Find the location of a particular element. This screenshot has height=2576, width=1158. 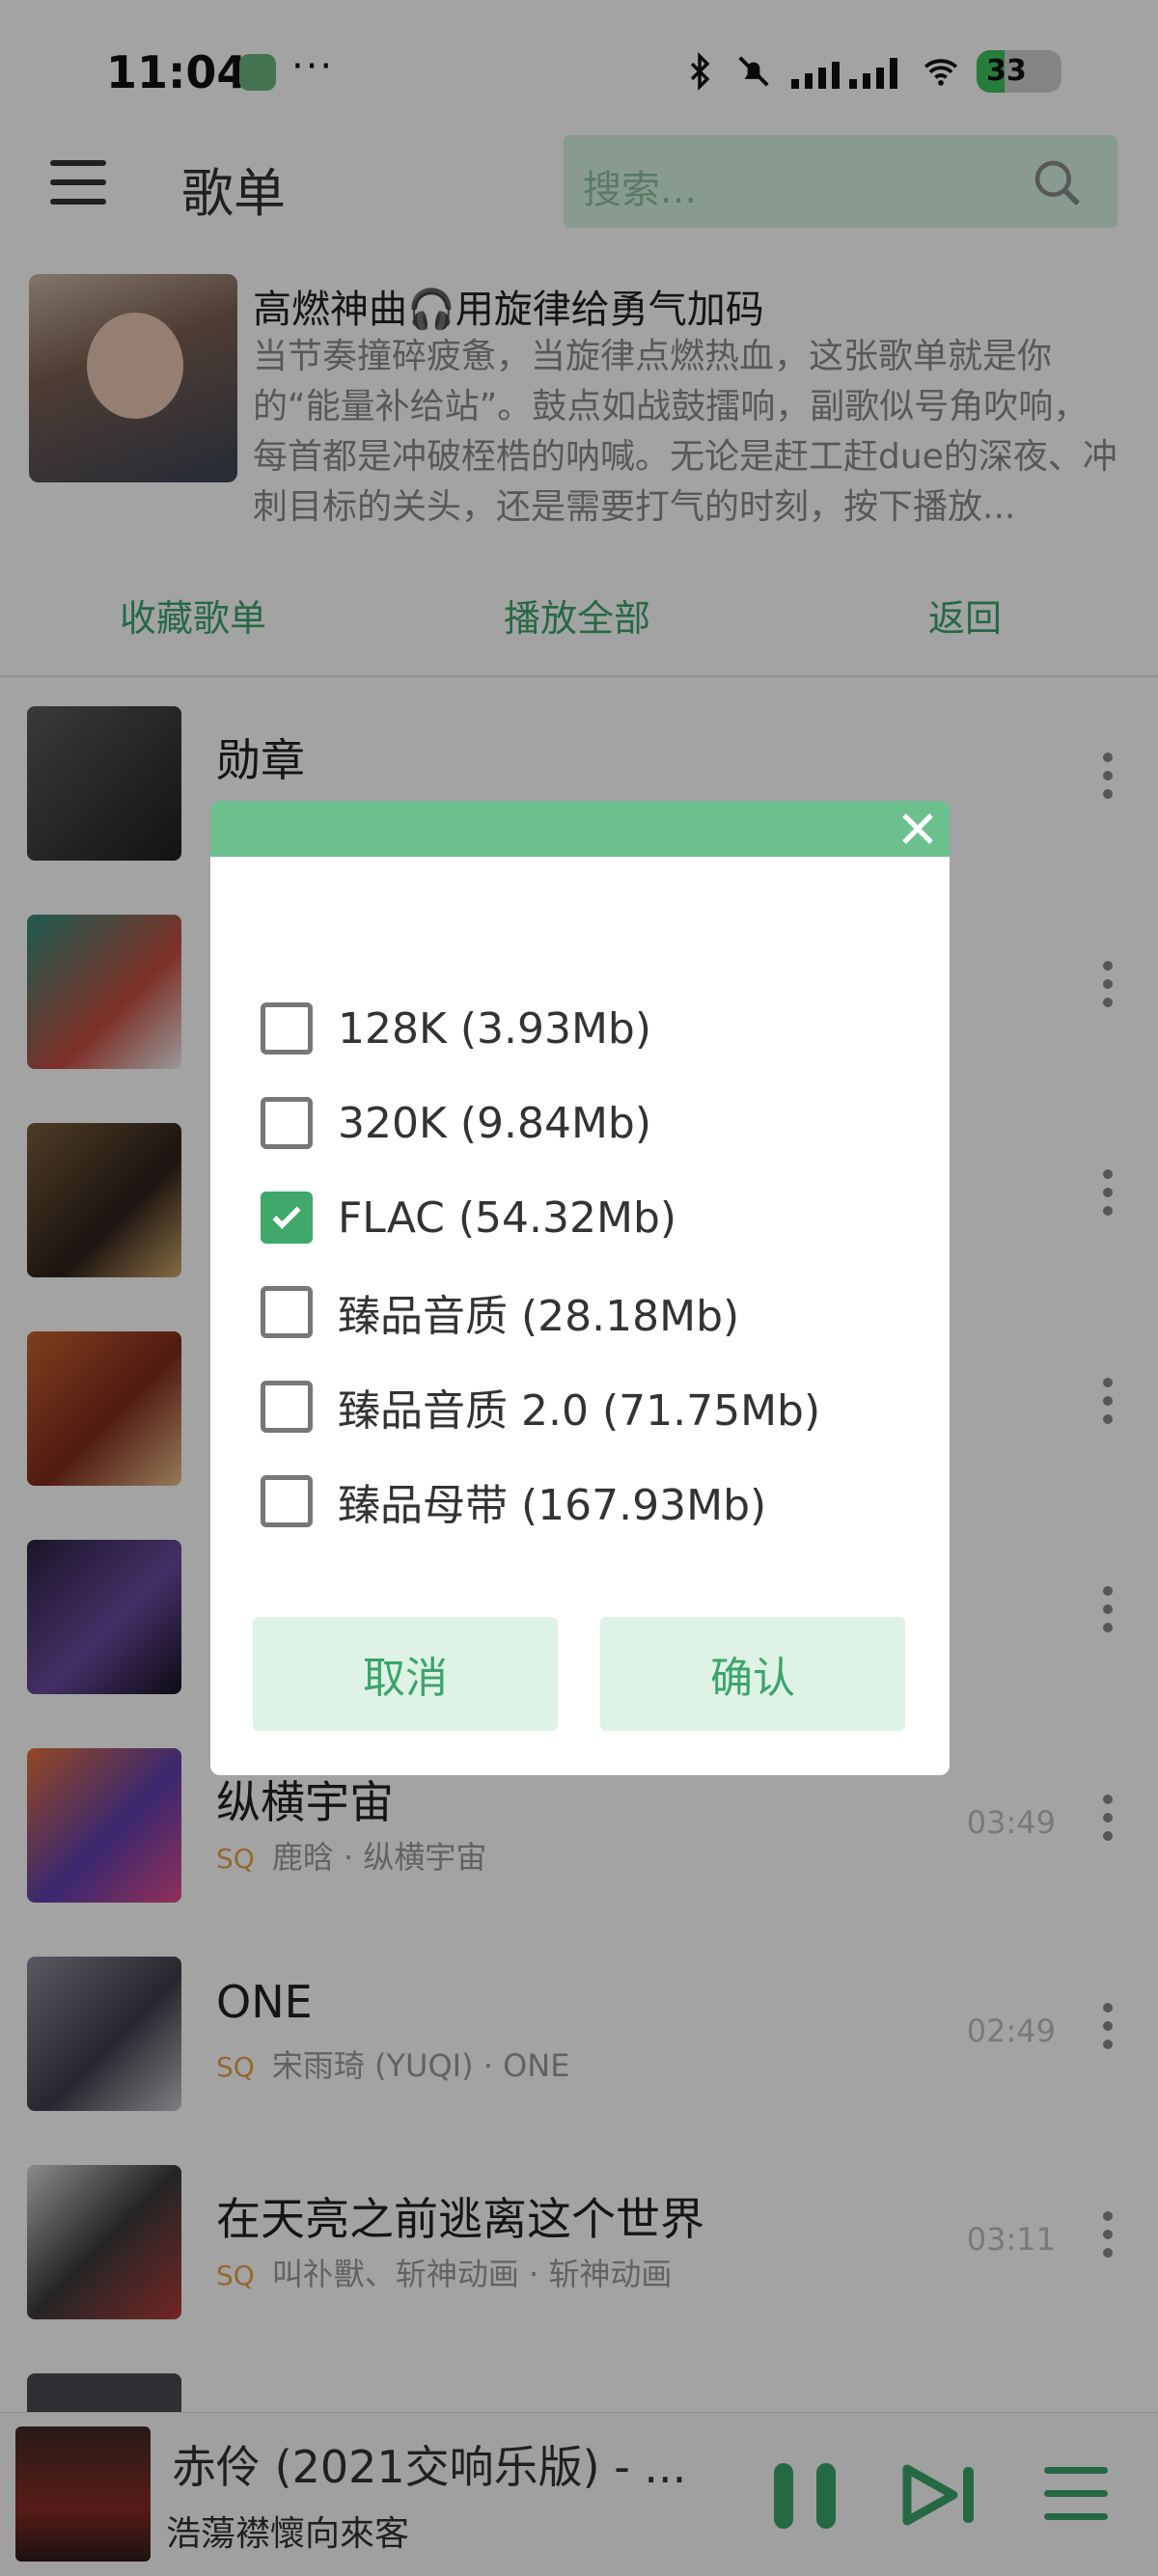

check-icon is located at coordinates (286, 1217).